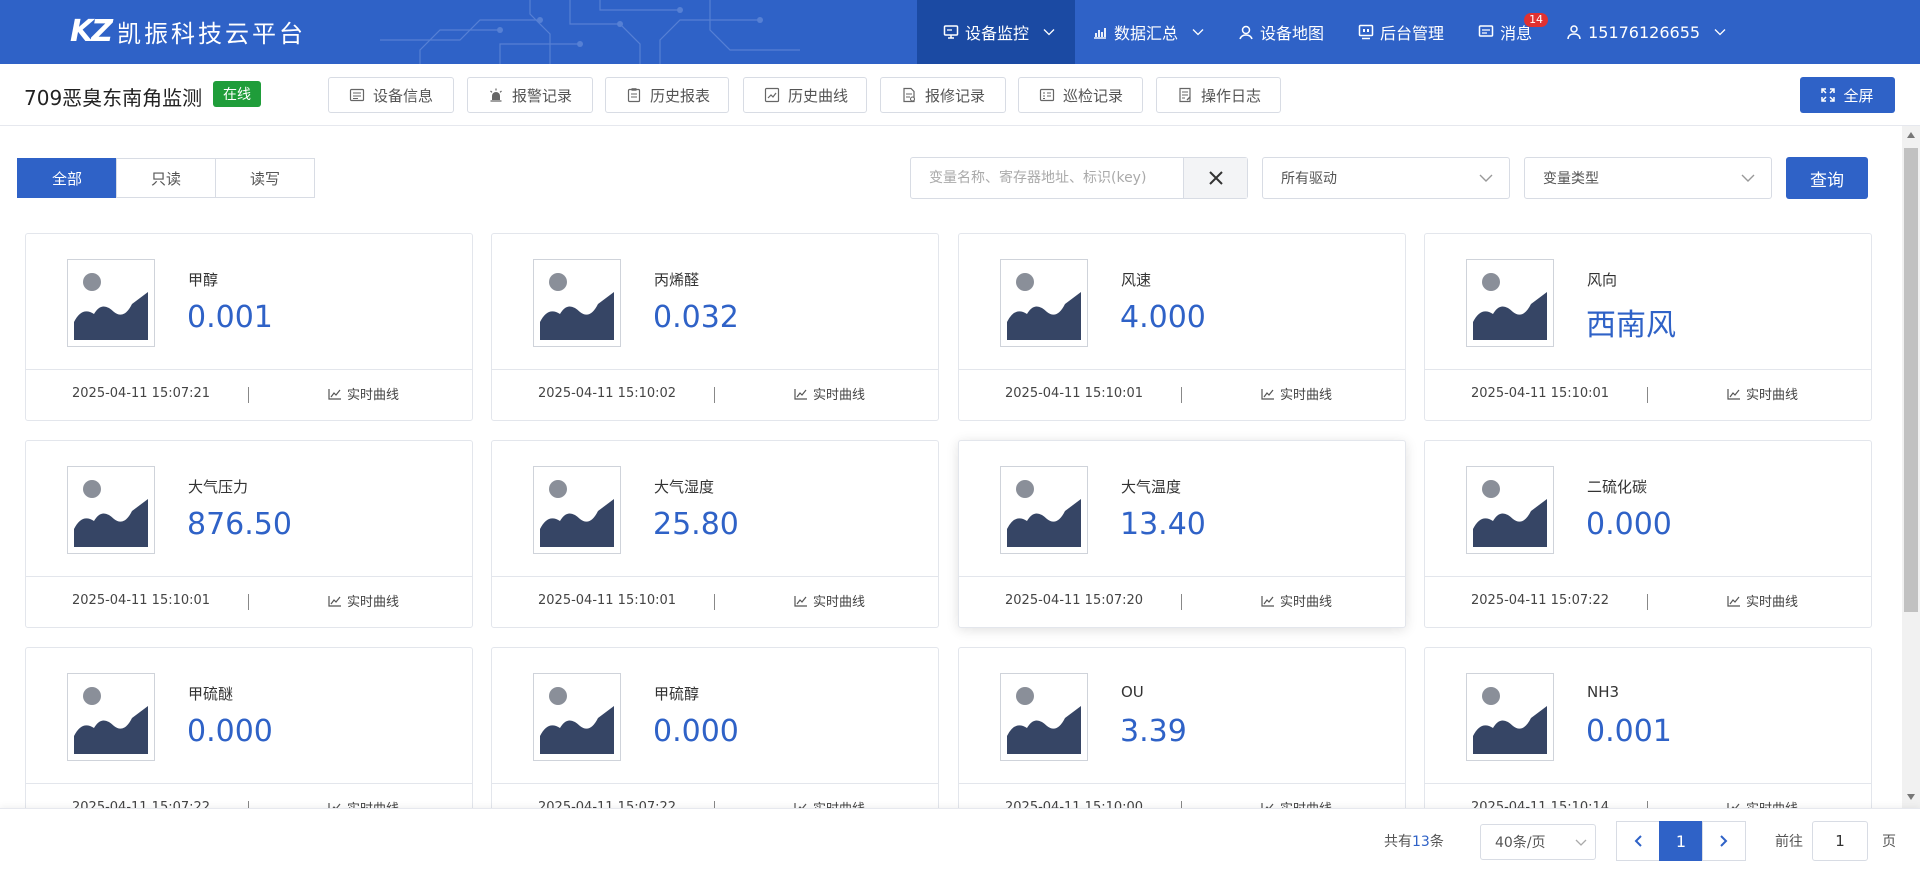  Describe the element at coordinates (391, 95) in the screenshot. I see `device-tab-0: 设备信息` at that location.